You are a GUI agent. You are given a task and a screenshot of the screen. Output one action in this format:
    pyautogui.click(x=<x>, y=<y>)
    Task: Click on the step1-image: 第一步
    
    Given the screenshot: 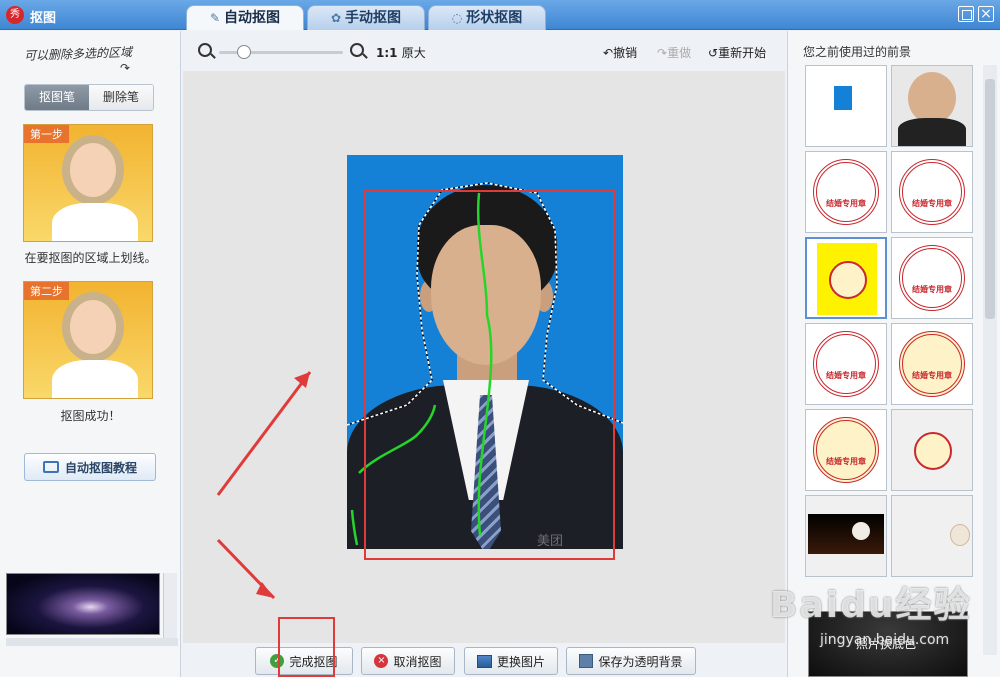 What is the action you would take?
    pyautogui.click(x=88, y=183)
    